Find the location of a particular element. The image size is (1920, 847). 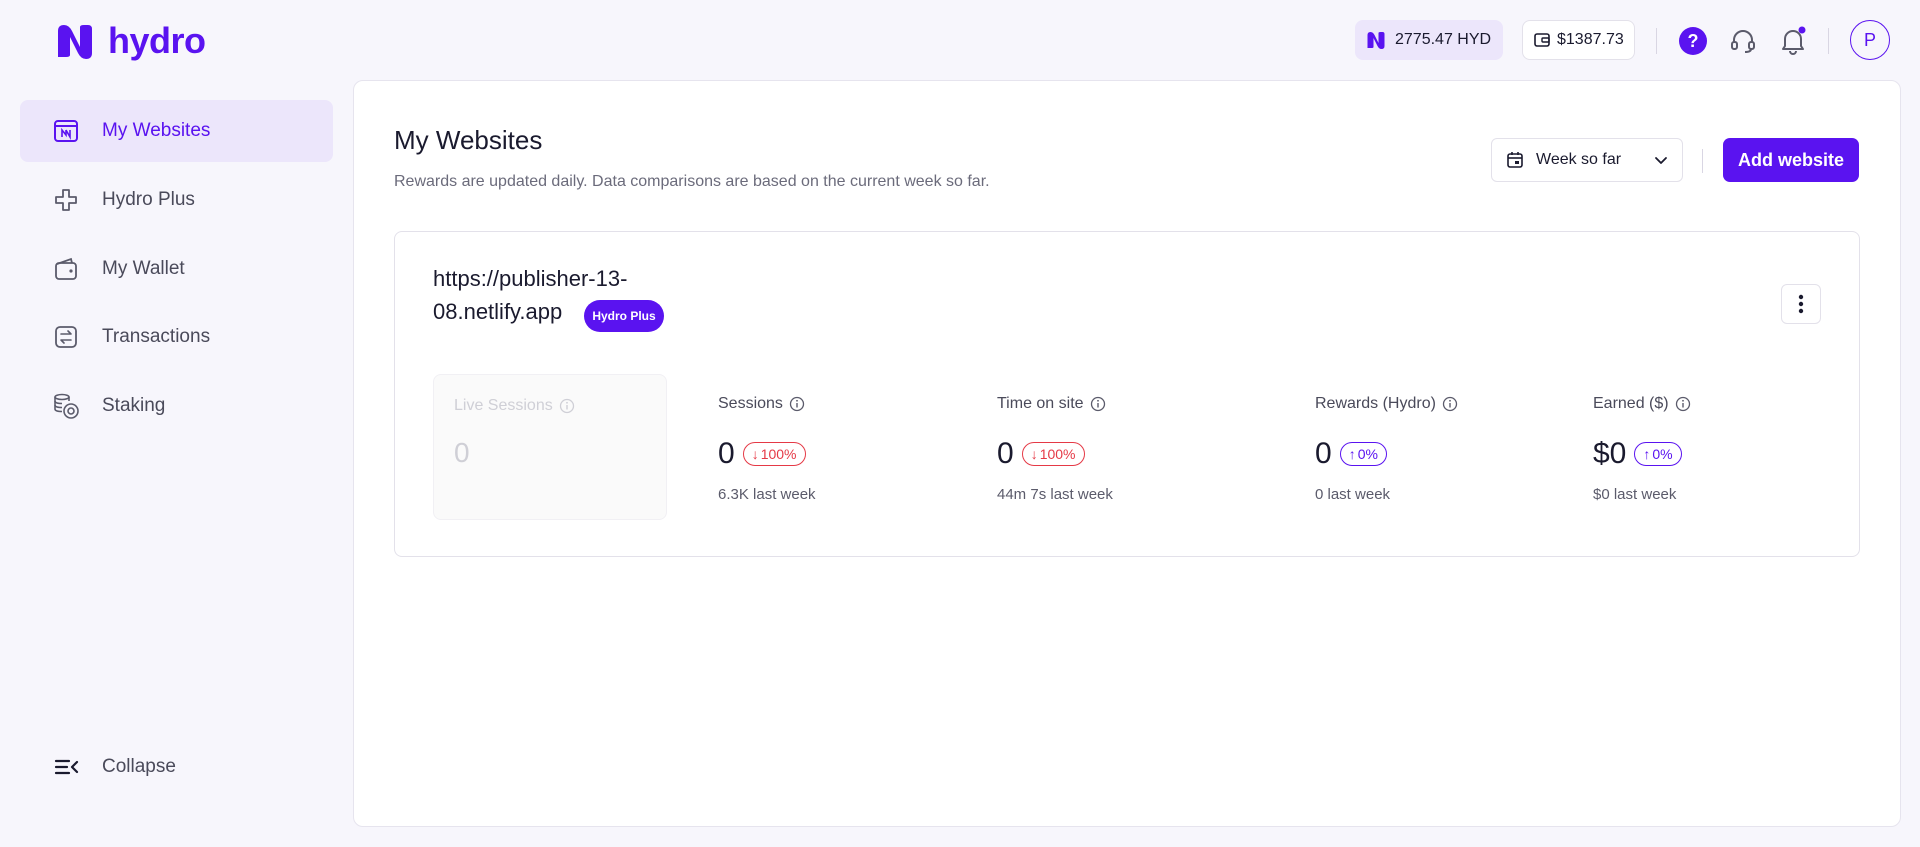

hydro-plus-badge: Hydro Plus is located at coordinates (624, 316).